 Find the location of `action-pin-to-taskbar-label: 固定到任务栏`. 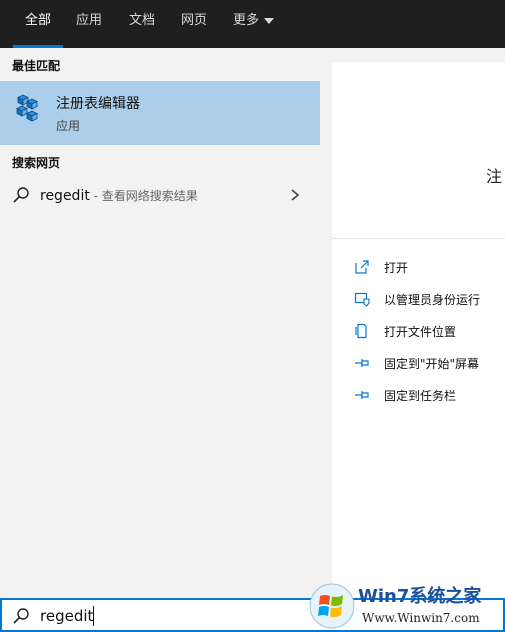

action-pin-to-taskbar-label: 固定到任务栏 is located at coordinates (420, 396).